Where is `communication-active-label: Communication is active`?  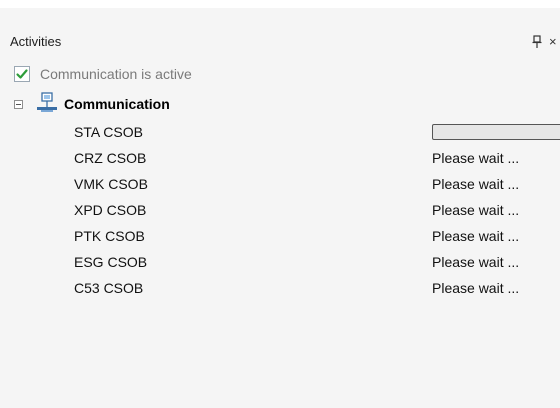
communication-active-label: Communication is active is located at coordinates (116, 74).